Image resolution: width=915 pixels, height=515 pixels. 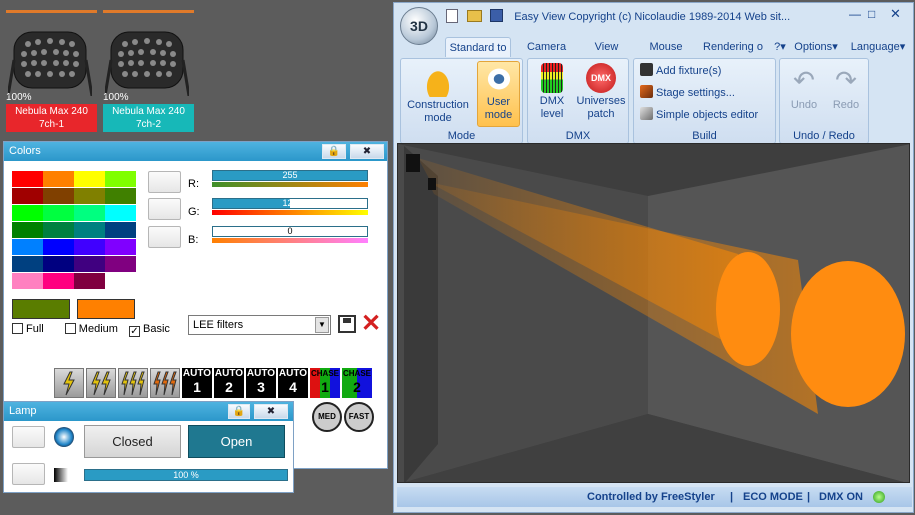 What do you see at coordinates (236, 441) in the screenshot?
I see `open-button: Open` at bounding box center [236, 441].